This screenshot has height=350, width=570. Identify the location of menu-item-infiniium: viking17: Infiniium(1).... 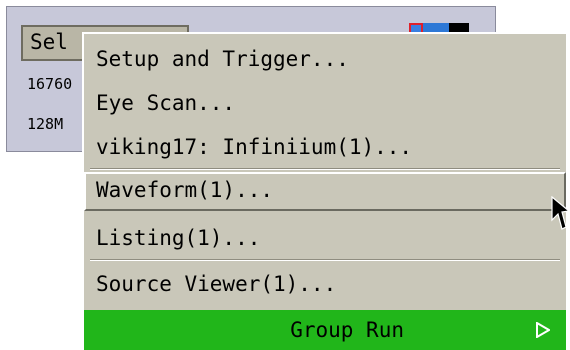
(325, 147).